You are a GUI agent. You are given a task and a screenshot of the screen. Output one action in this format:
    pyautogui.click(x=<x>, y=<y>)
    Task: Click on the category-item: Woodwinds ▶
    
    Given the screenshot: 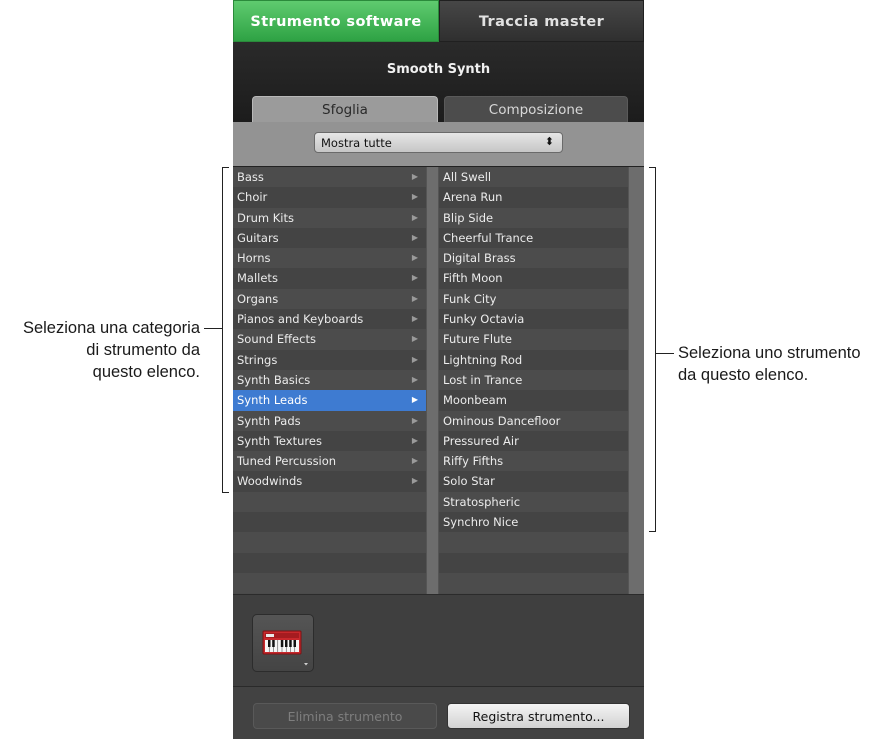 What is the action you would take?
    pyautogui.click(x=329, y=481)
    